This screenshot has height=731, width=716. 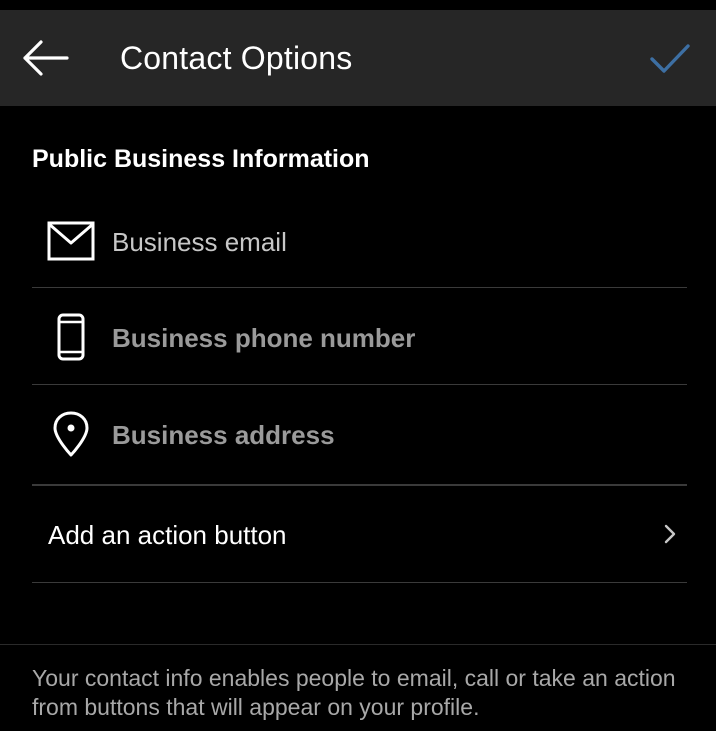 I want to click on business-phone-row, so click(x=359, y=336).